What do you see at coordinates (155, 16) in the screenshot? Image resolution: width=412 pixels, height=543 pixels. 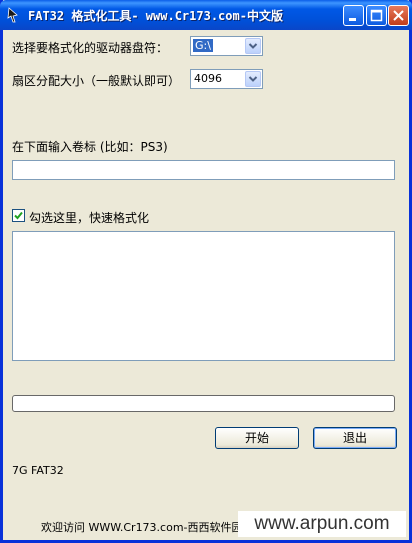 I see `window-title: FAT32 格式化工具- www.Cr173.com-中文版` at bounding box center [155, 16].